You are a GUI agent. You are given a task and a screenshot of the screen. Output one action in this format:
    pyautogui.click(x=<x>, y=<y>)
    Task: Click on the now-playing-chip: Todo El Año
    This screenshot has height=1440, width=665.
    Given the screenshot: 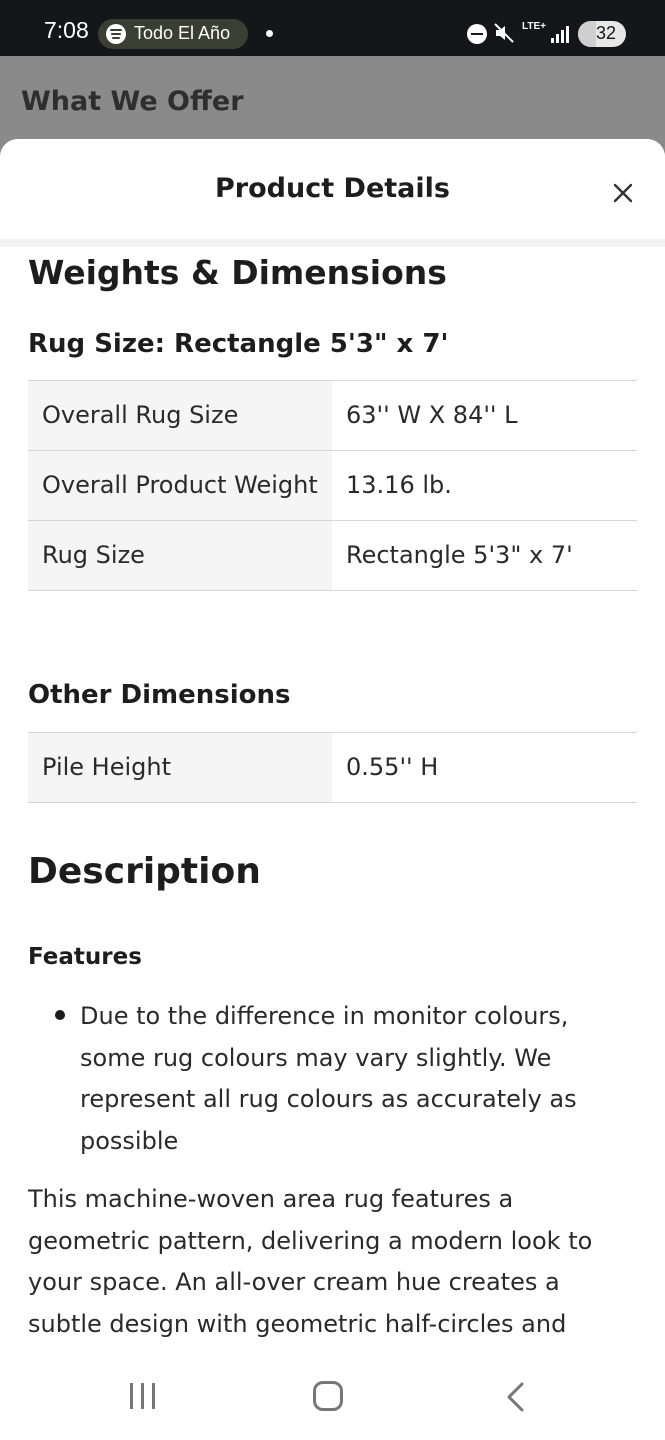 What is the action you would take?
    pyautogui.click(x=173, y=34)
    